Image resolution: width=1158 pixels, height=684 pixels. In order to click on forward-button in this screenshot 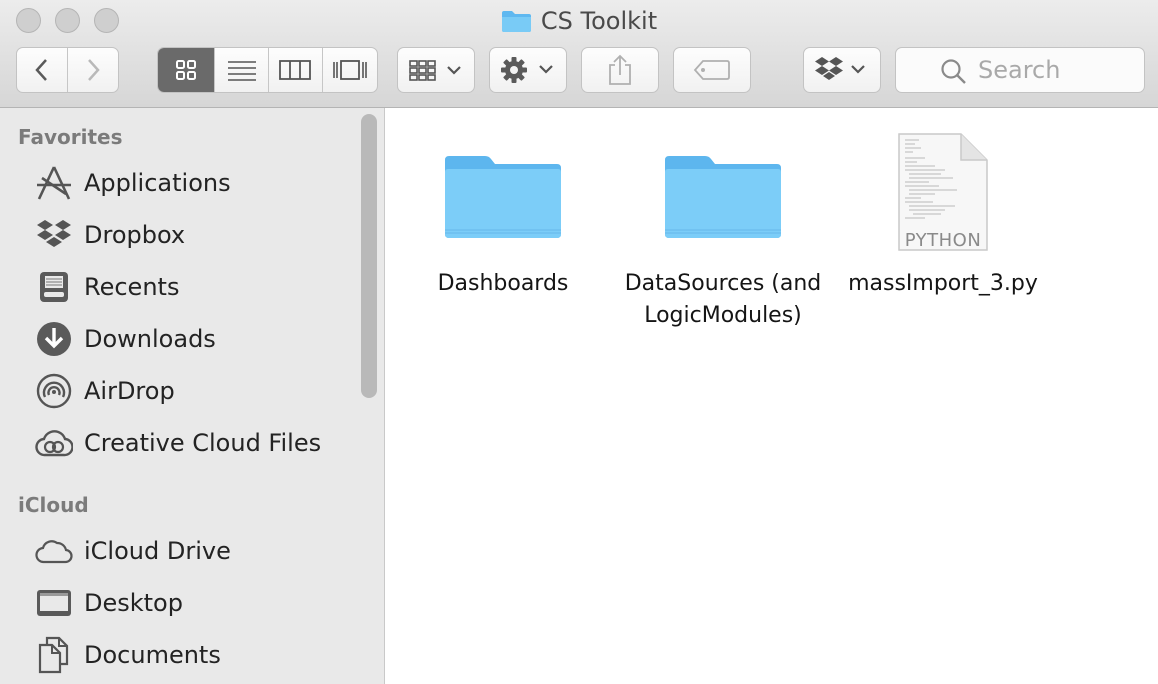, I will do `click(93, 70)`.